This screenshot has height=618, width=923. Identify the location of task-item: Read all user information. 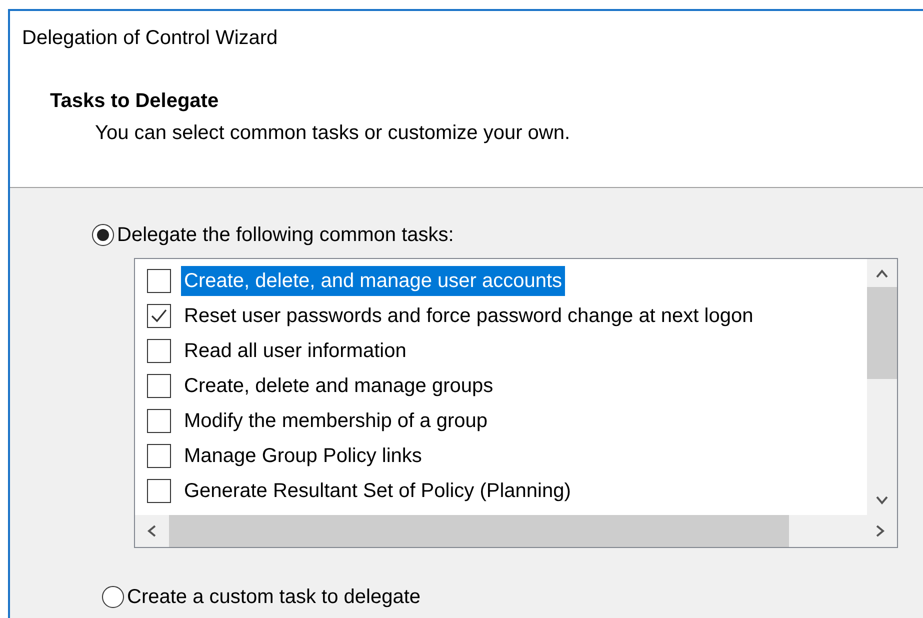
(295, 351).